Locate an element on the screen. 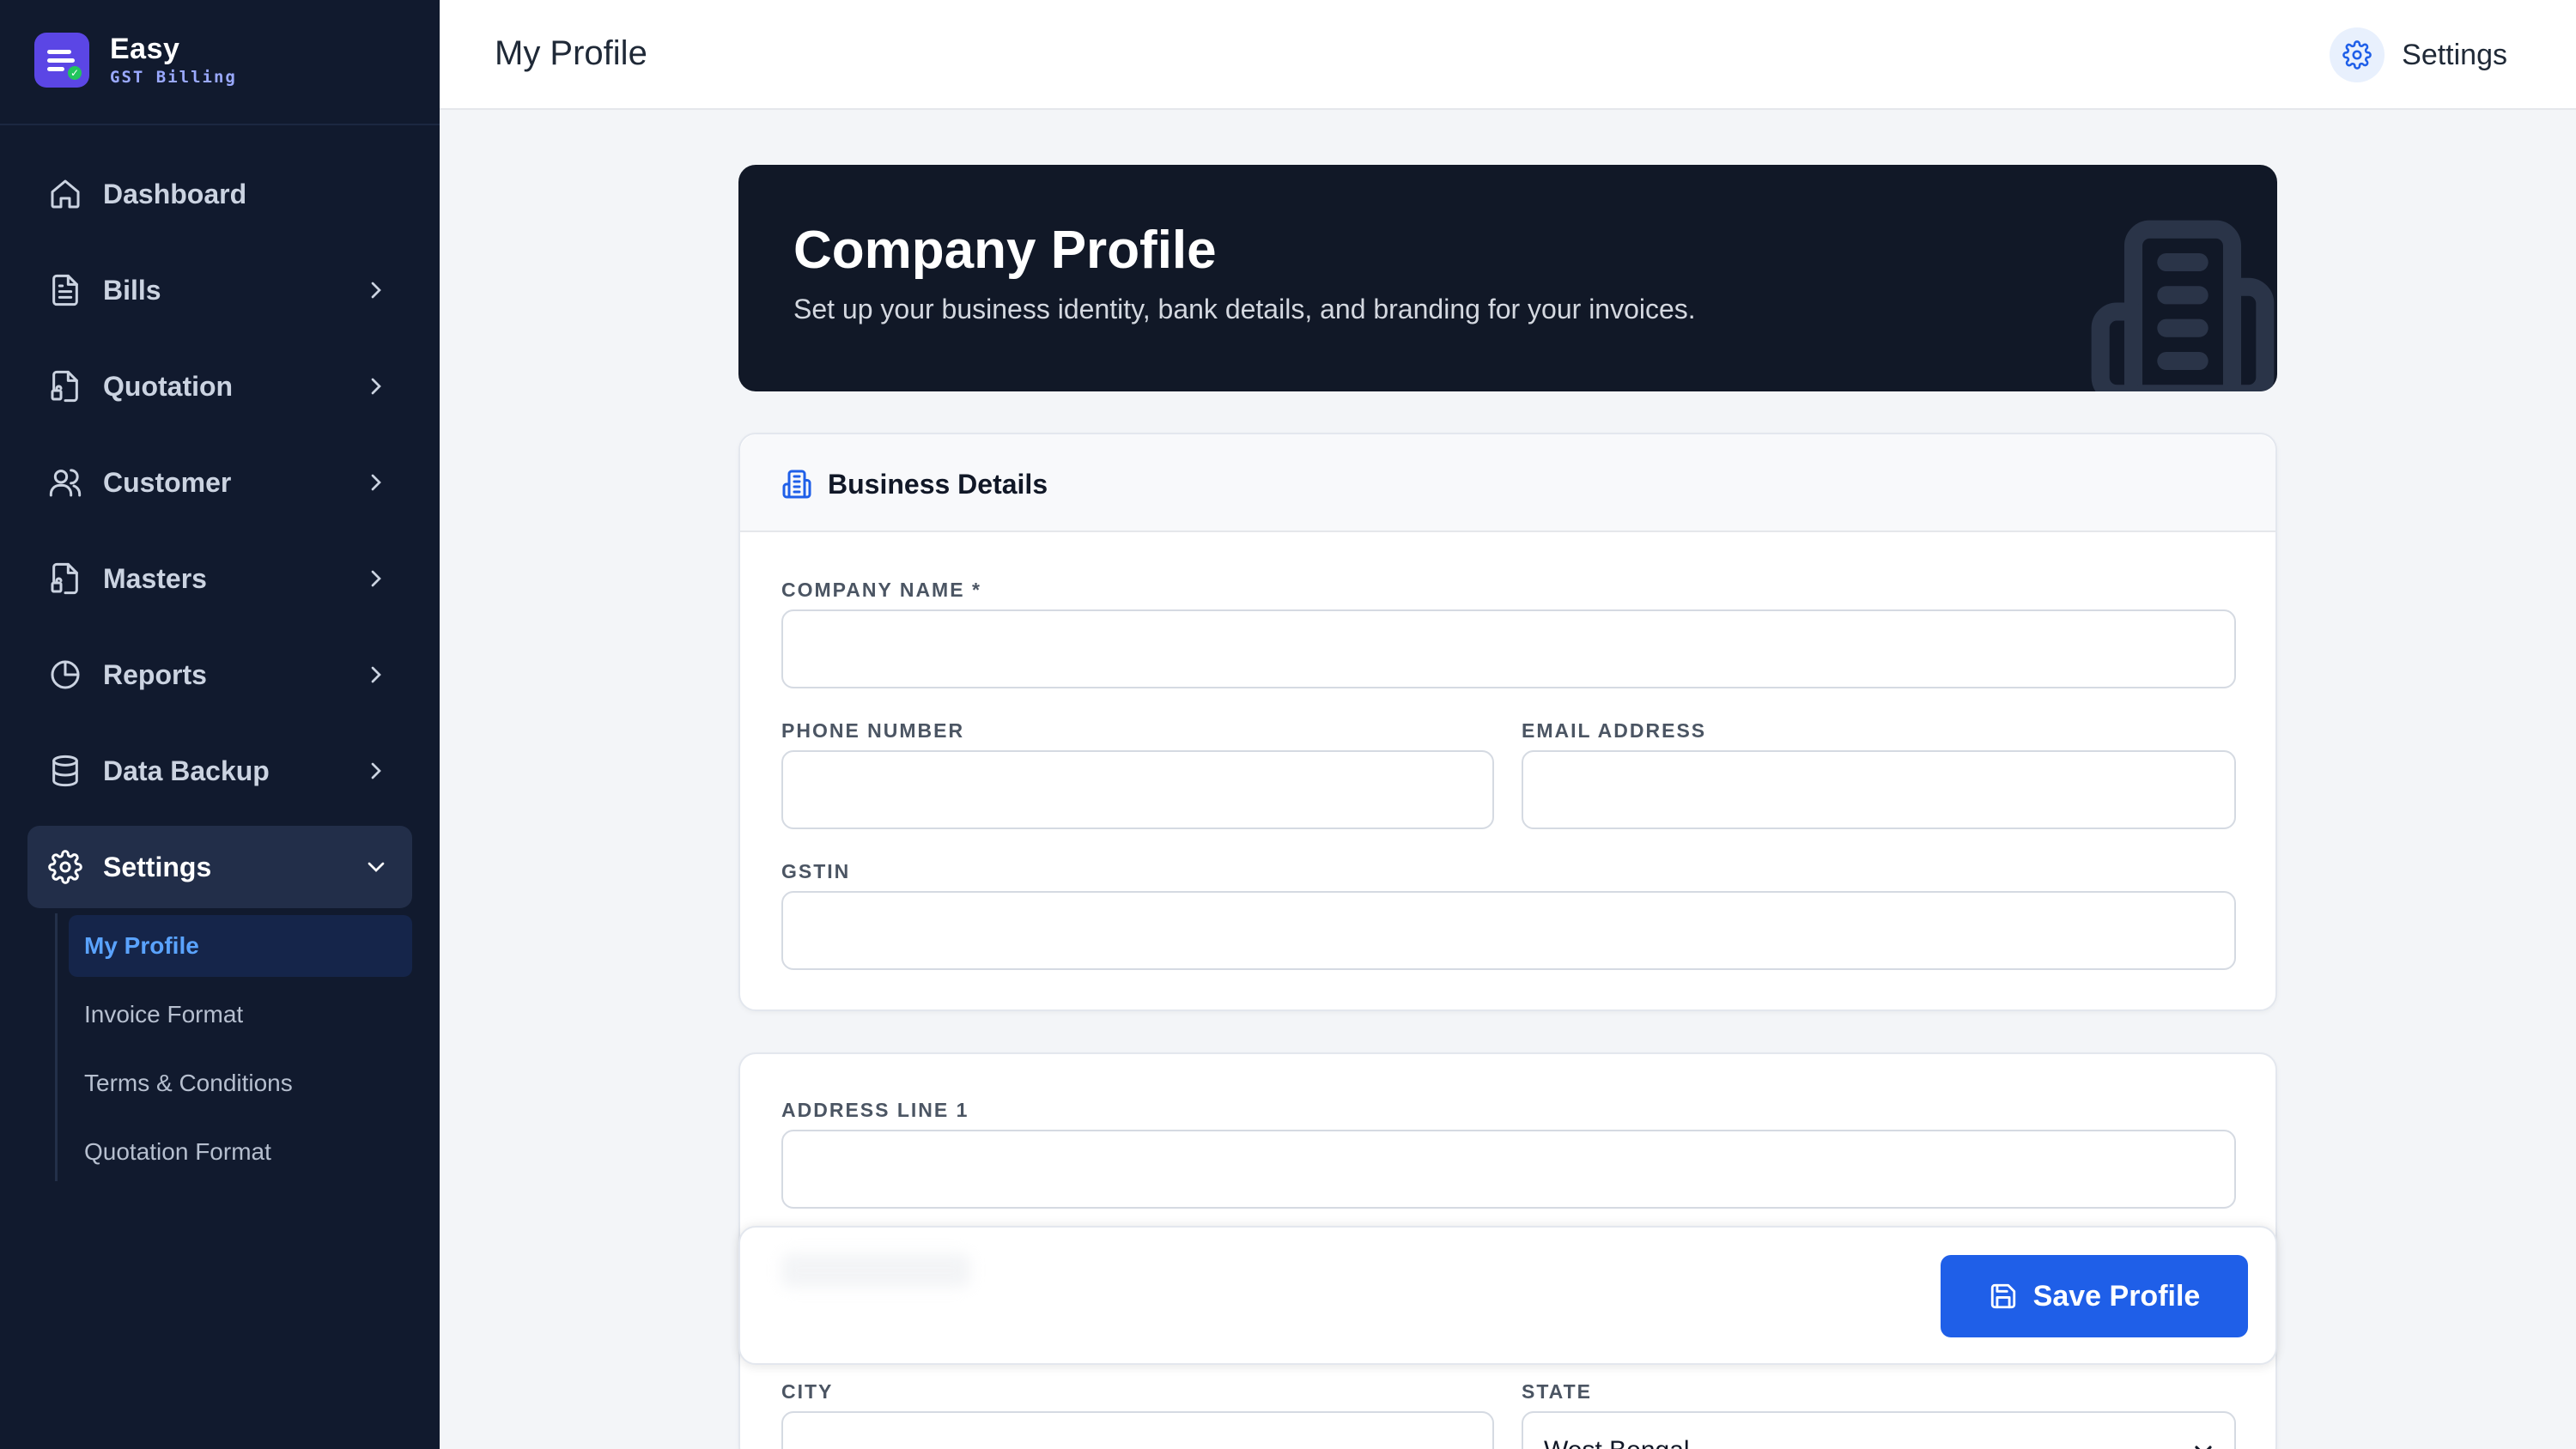 The width and height of the screenshot is (2576, 1449). header-settings-button: Settings is located at coordinates (2419, 54).